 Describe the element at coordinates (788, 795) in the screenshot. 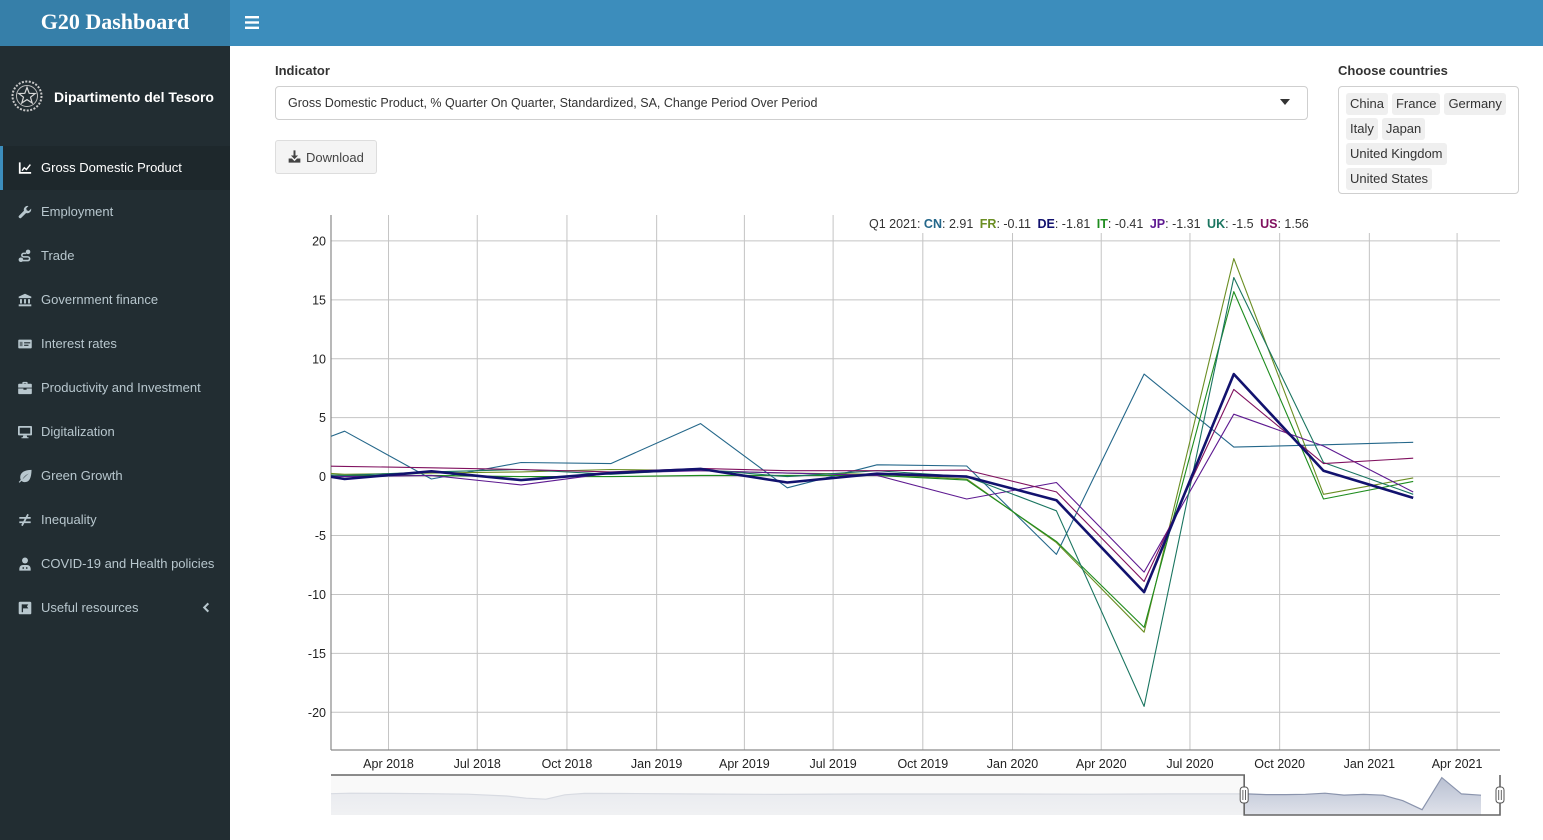

I see `range-unselected-overlay` at that location.